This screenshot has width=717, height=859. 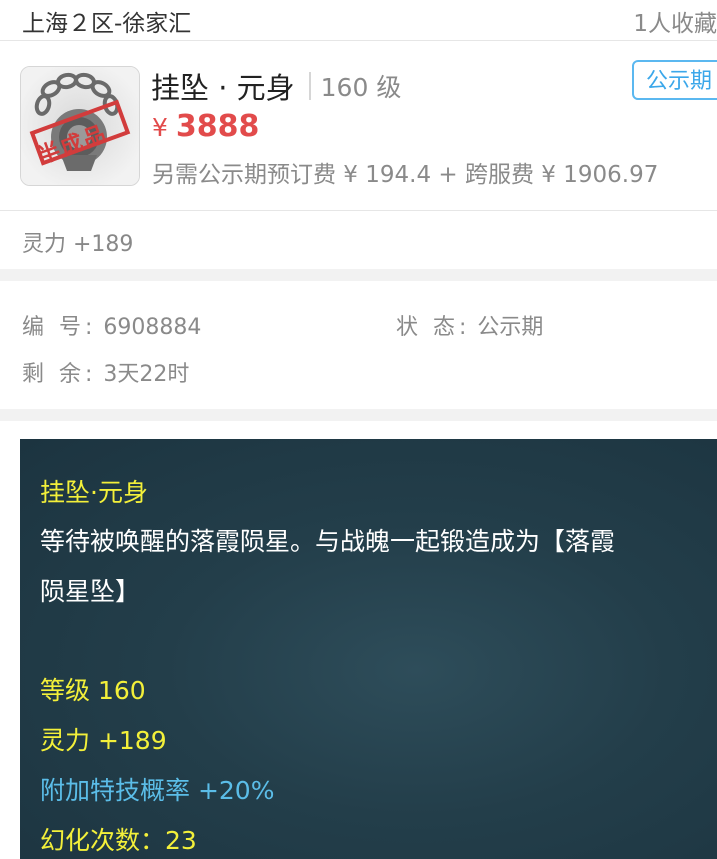 What do you see at coordinates (90, 591) in the screenshot?
I see `desc-text-line2: 陨星坠】` at bounding box center [90, 591].